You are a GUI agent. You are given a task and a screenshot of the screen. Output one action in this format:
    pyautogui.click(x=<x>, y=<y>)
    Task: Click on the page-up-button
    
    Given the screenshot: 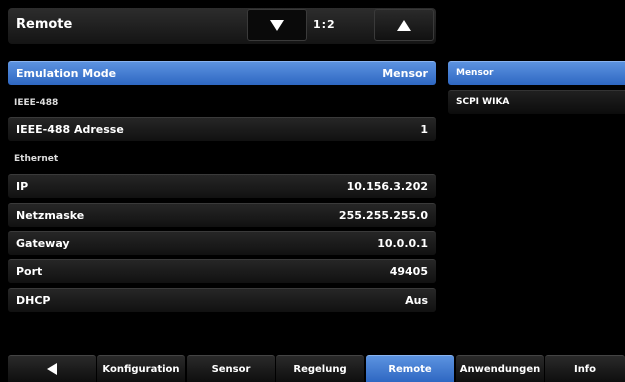 What is the action you would take?
    pyautogui.click(x=404, y=25)
    